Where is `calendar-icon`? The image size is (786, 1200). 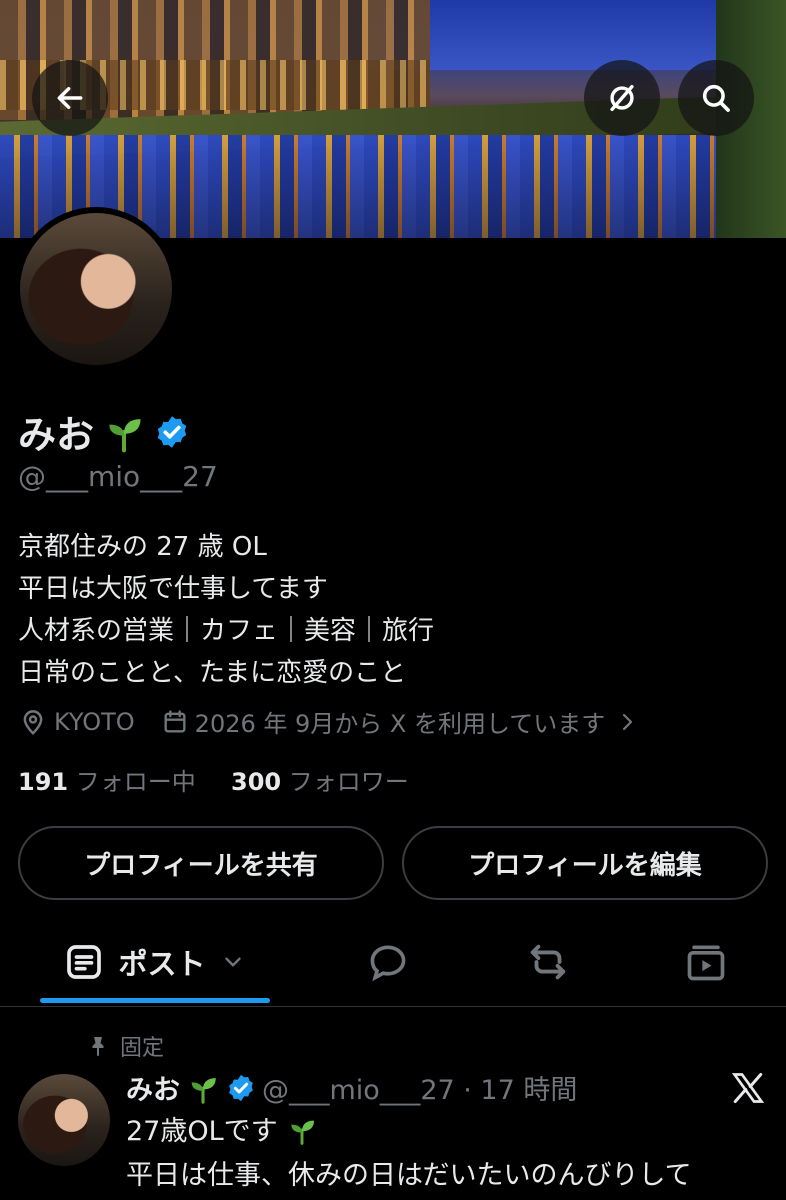
calendar-icon is located at coordinates (175, 720).